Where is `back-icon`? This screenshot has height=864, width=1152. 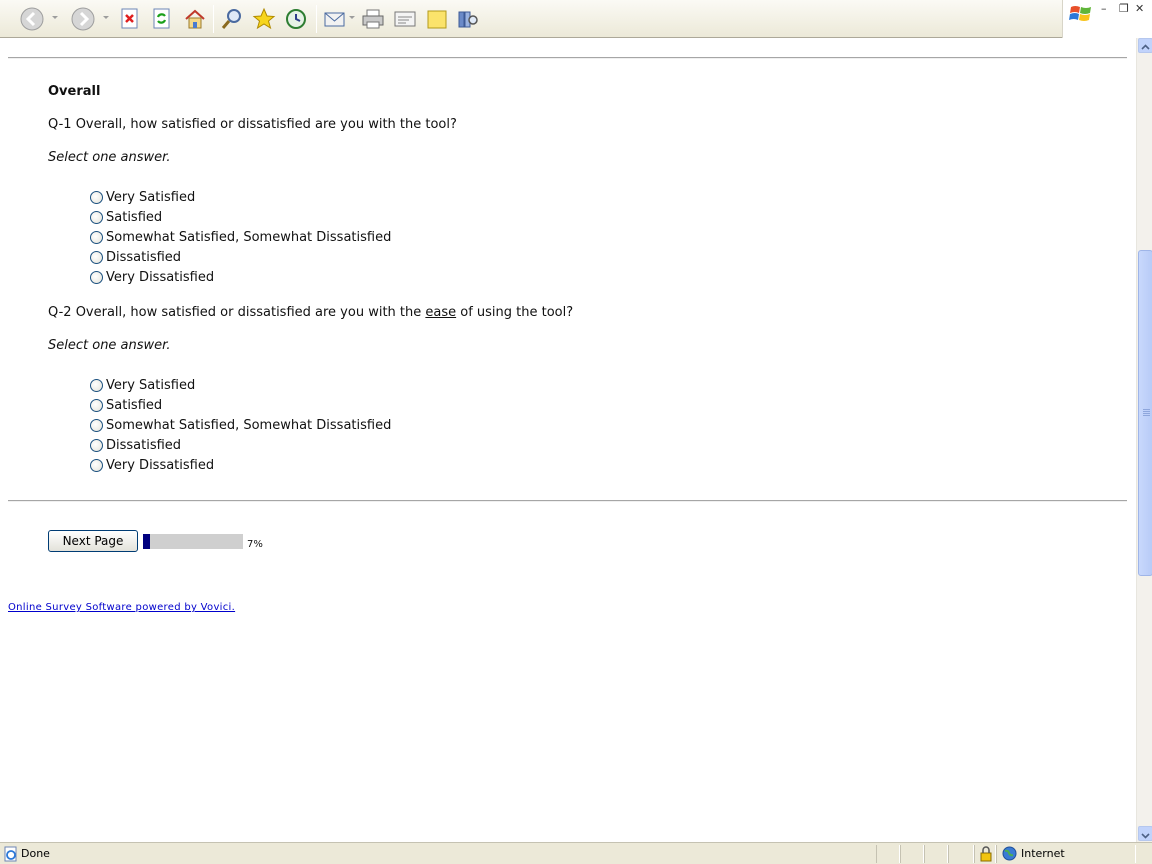 back-icon is located at coordinates (32, 19).